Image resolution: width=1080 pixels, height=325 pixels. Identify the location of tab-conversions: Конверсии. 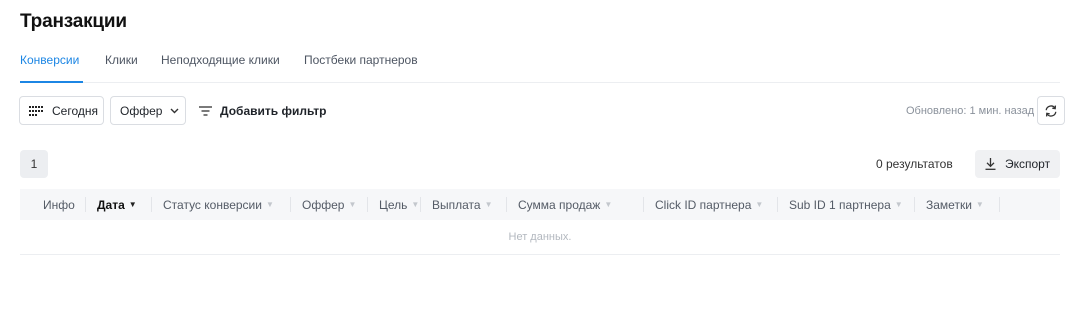
(52, 67).